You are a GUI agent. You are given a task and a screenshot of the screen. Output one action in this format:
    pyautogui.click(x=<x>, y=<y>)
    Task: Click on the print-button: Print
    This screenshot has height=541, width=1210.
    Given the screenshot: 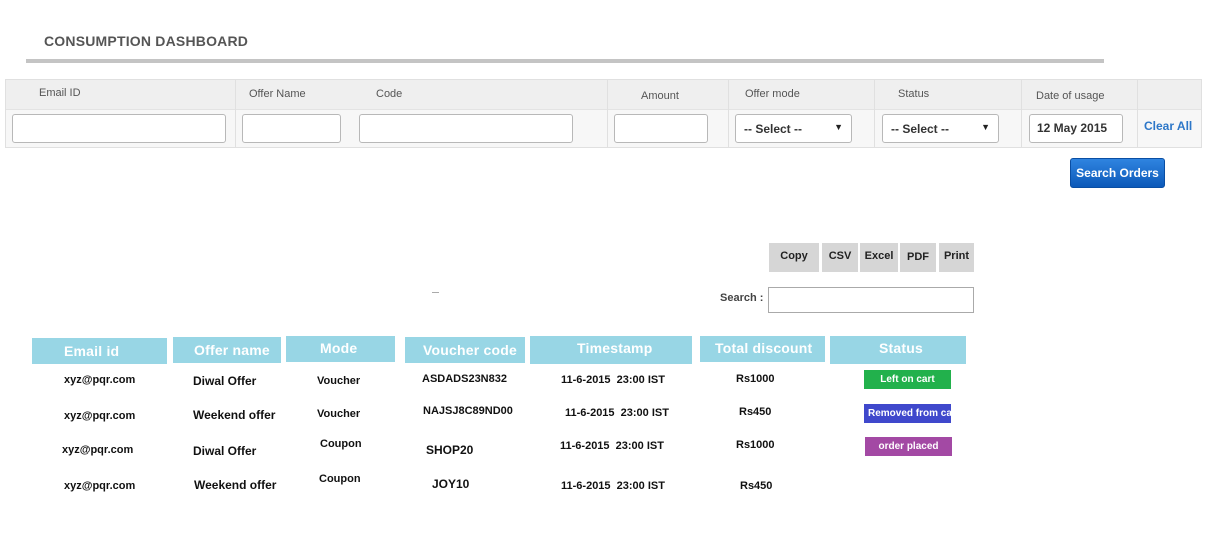 What is the action you would take?
    pyautogui.click(x=956, y=257)
    